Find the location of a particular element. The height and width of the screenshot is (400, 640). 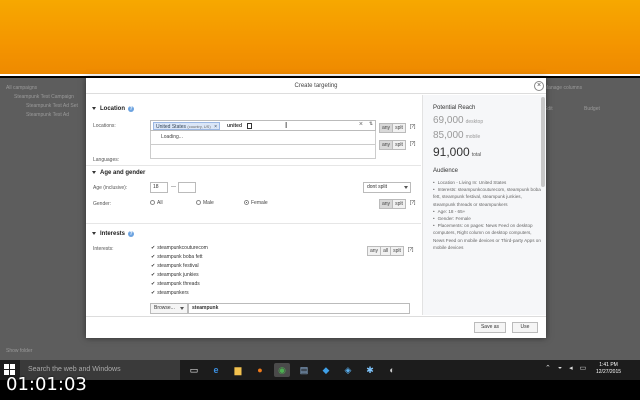

locations-input: United States (country, US) × united × ⇅ is located at coordinates (263, 125).